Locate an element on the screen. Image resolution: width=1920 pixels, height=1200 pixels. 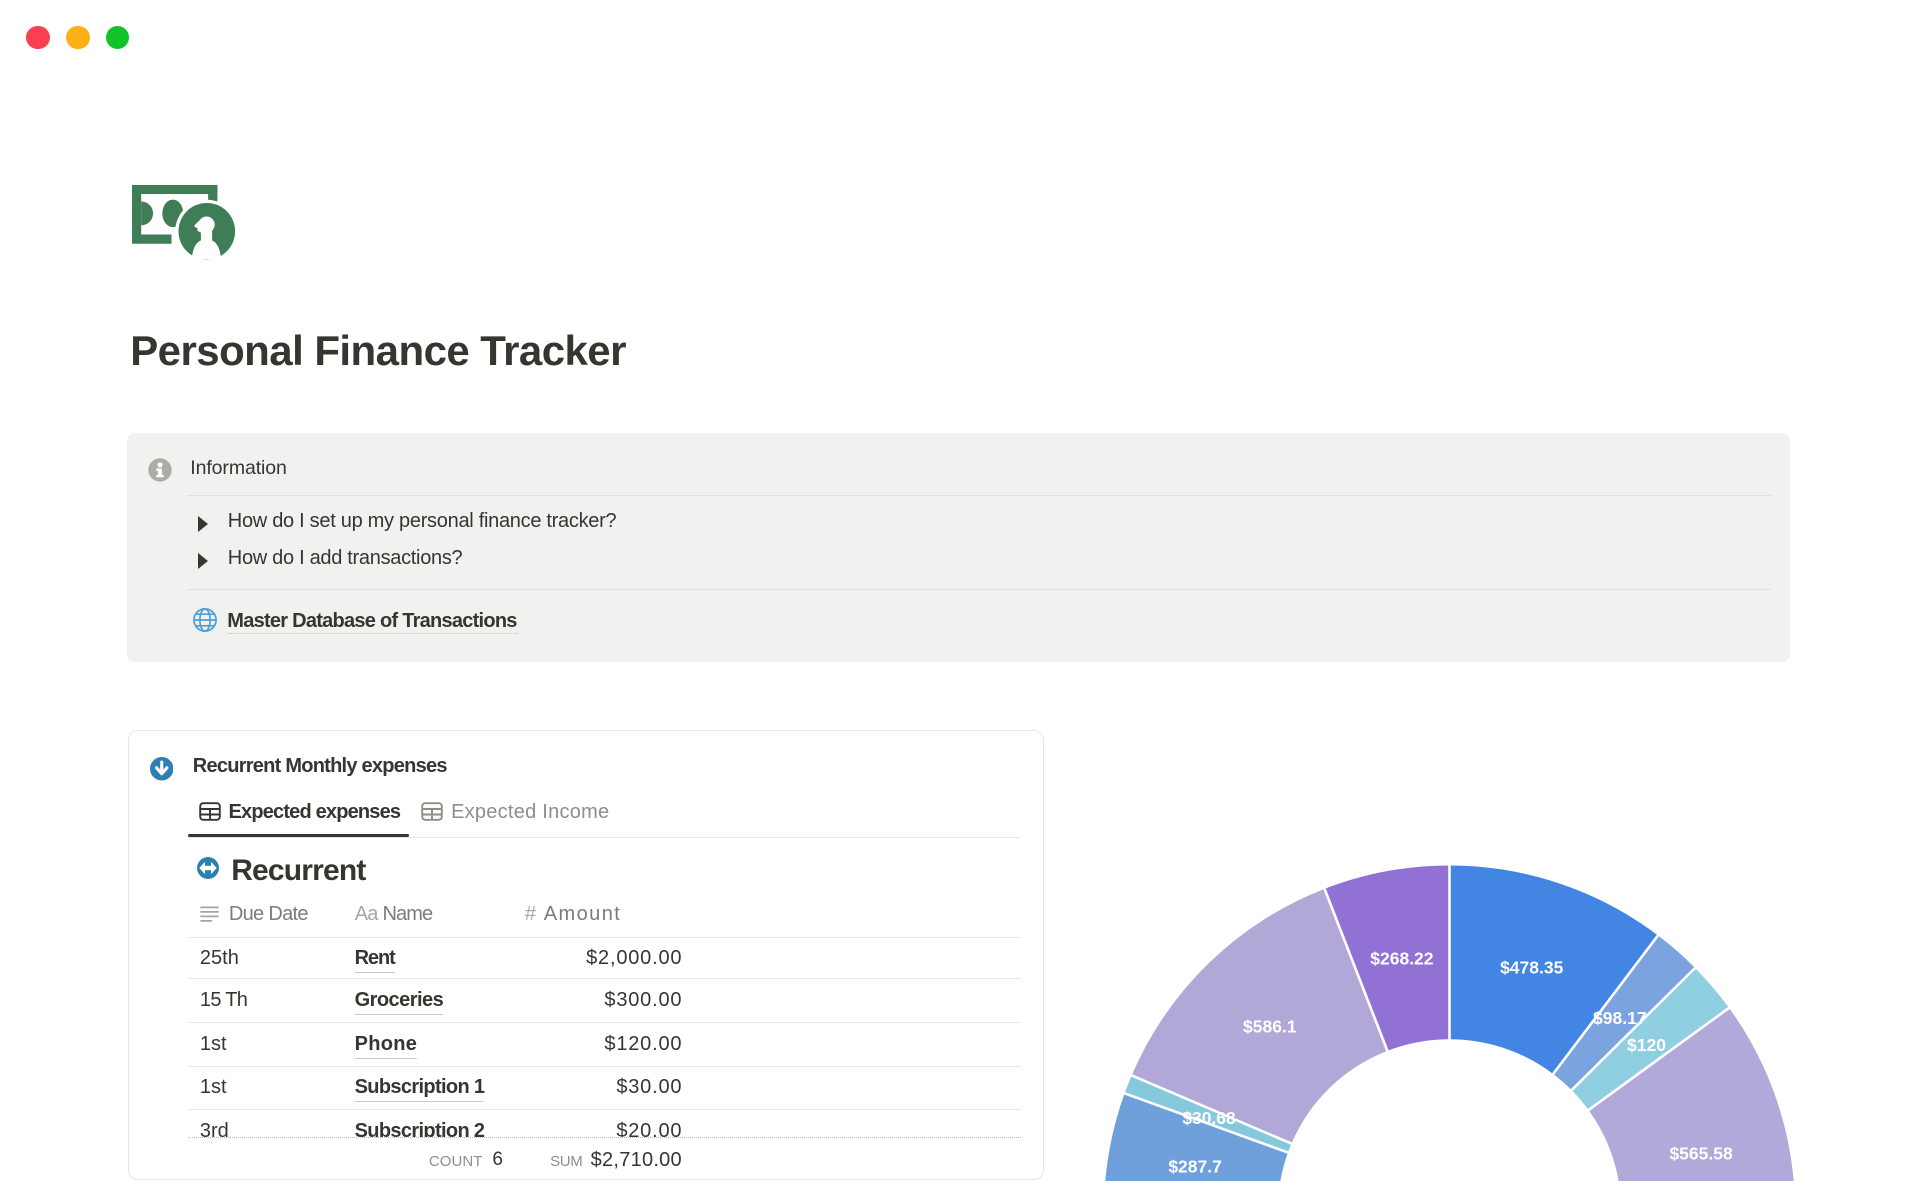
svg-text: $565.58 is located at coordinates (1701, 1153).